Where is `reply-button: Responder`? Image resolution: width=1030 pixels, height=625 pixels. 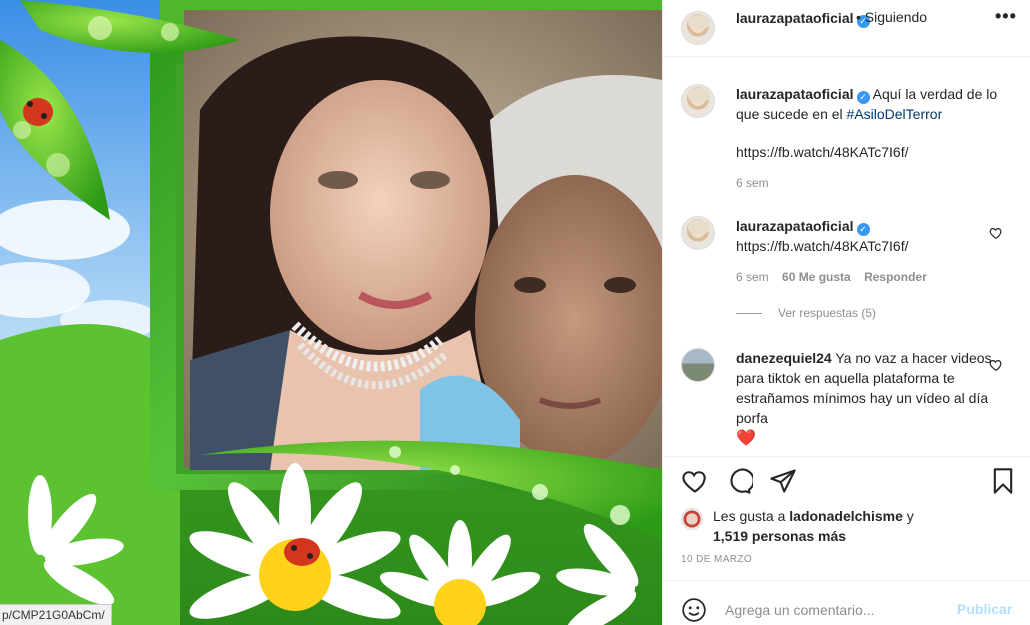 reply-button: Responder is located at coordinates (895, 277).